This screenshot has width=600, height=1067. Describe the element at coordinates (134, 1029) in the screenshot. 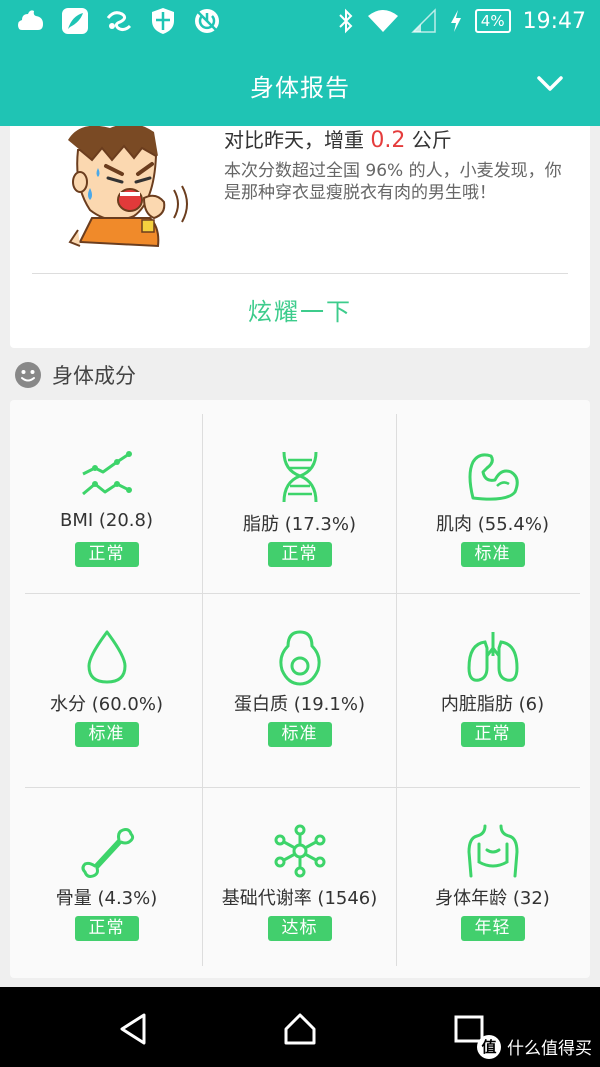

I see `back-icon` at that location.